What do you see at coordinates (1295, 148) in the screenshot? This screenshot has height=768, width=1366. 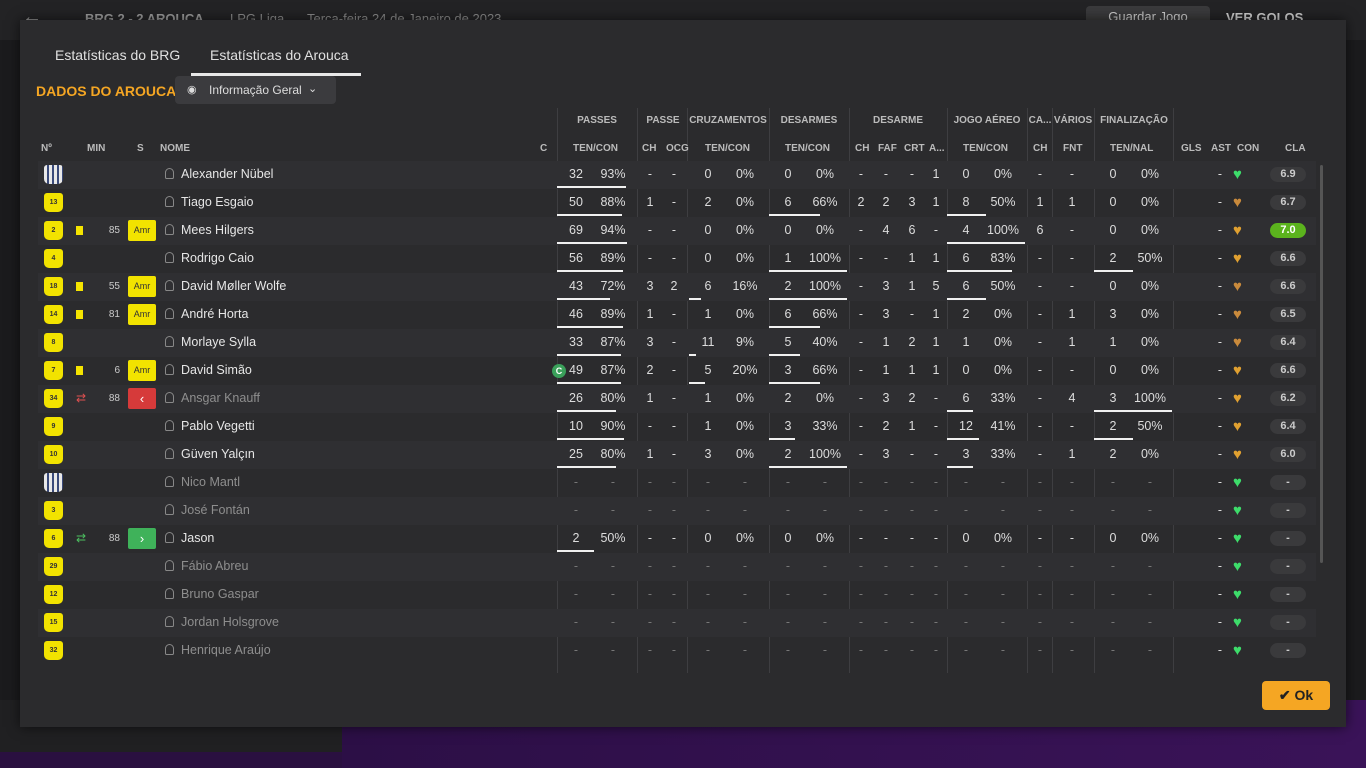 I see `col-rating: CLA` at bounding box center [1295, 148].